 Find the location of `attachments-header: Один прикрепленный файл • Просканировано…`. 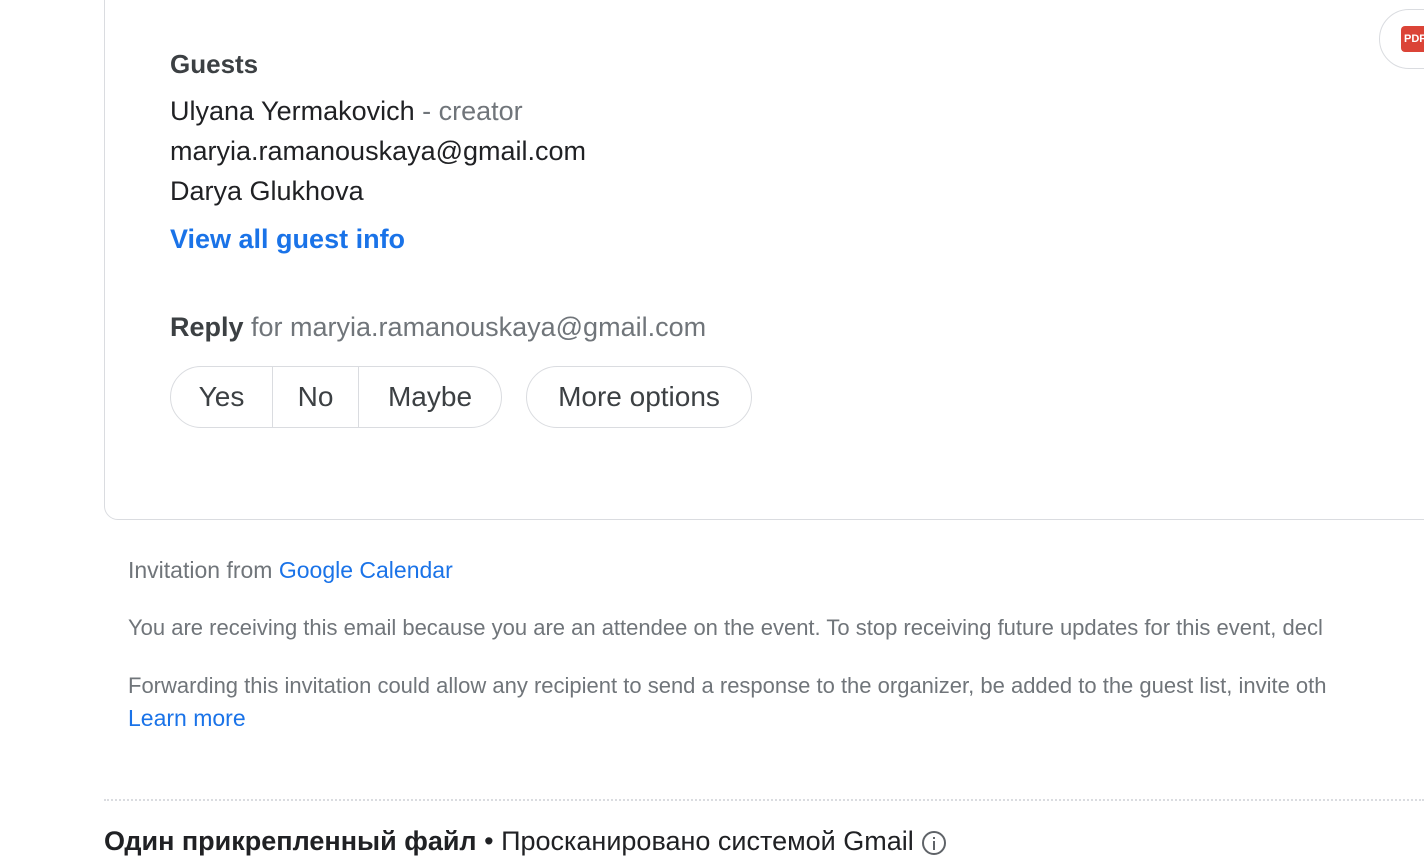

attachments-header: Один прикрепленный файл • Просканировано… is located at coordinates (525, 841).